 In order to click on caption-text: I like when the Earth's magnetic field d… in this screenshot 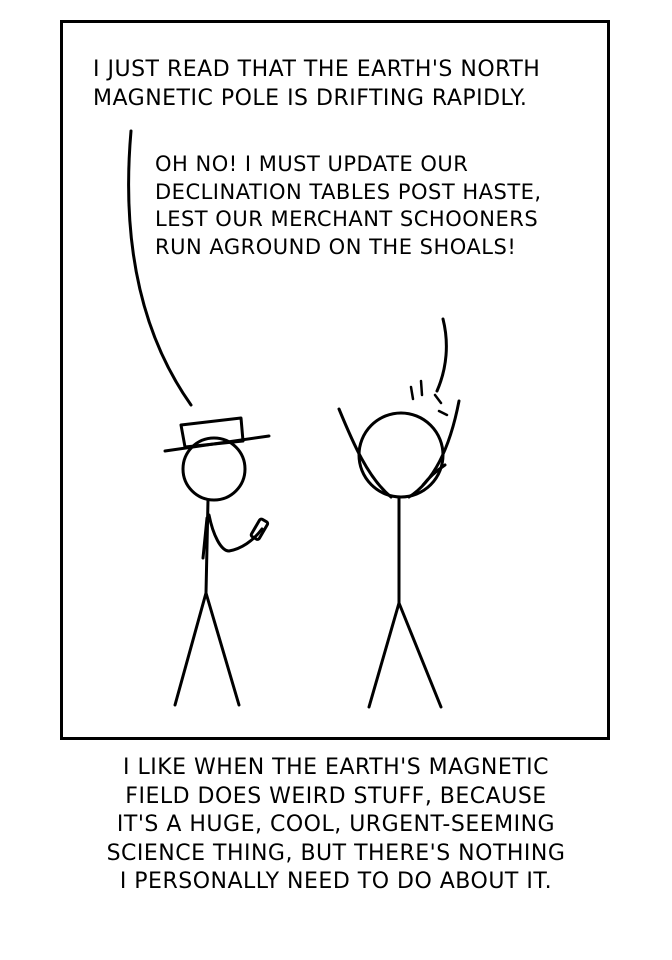, I will do `click(336, 825)`.